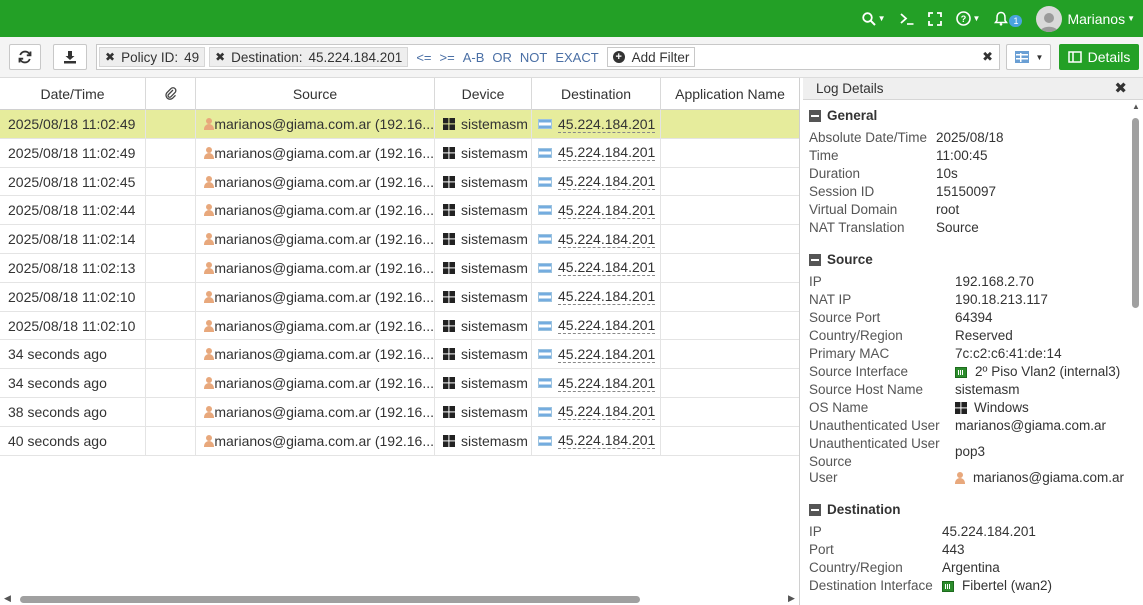  What do you see at coordinates (934, 18) in the screenshot?
I see `fullscreen-button` at bounding box center [934, 18].